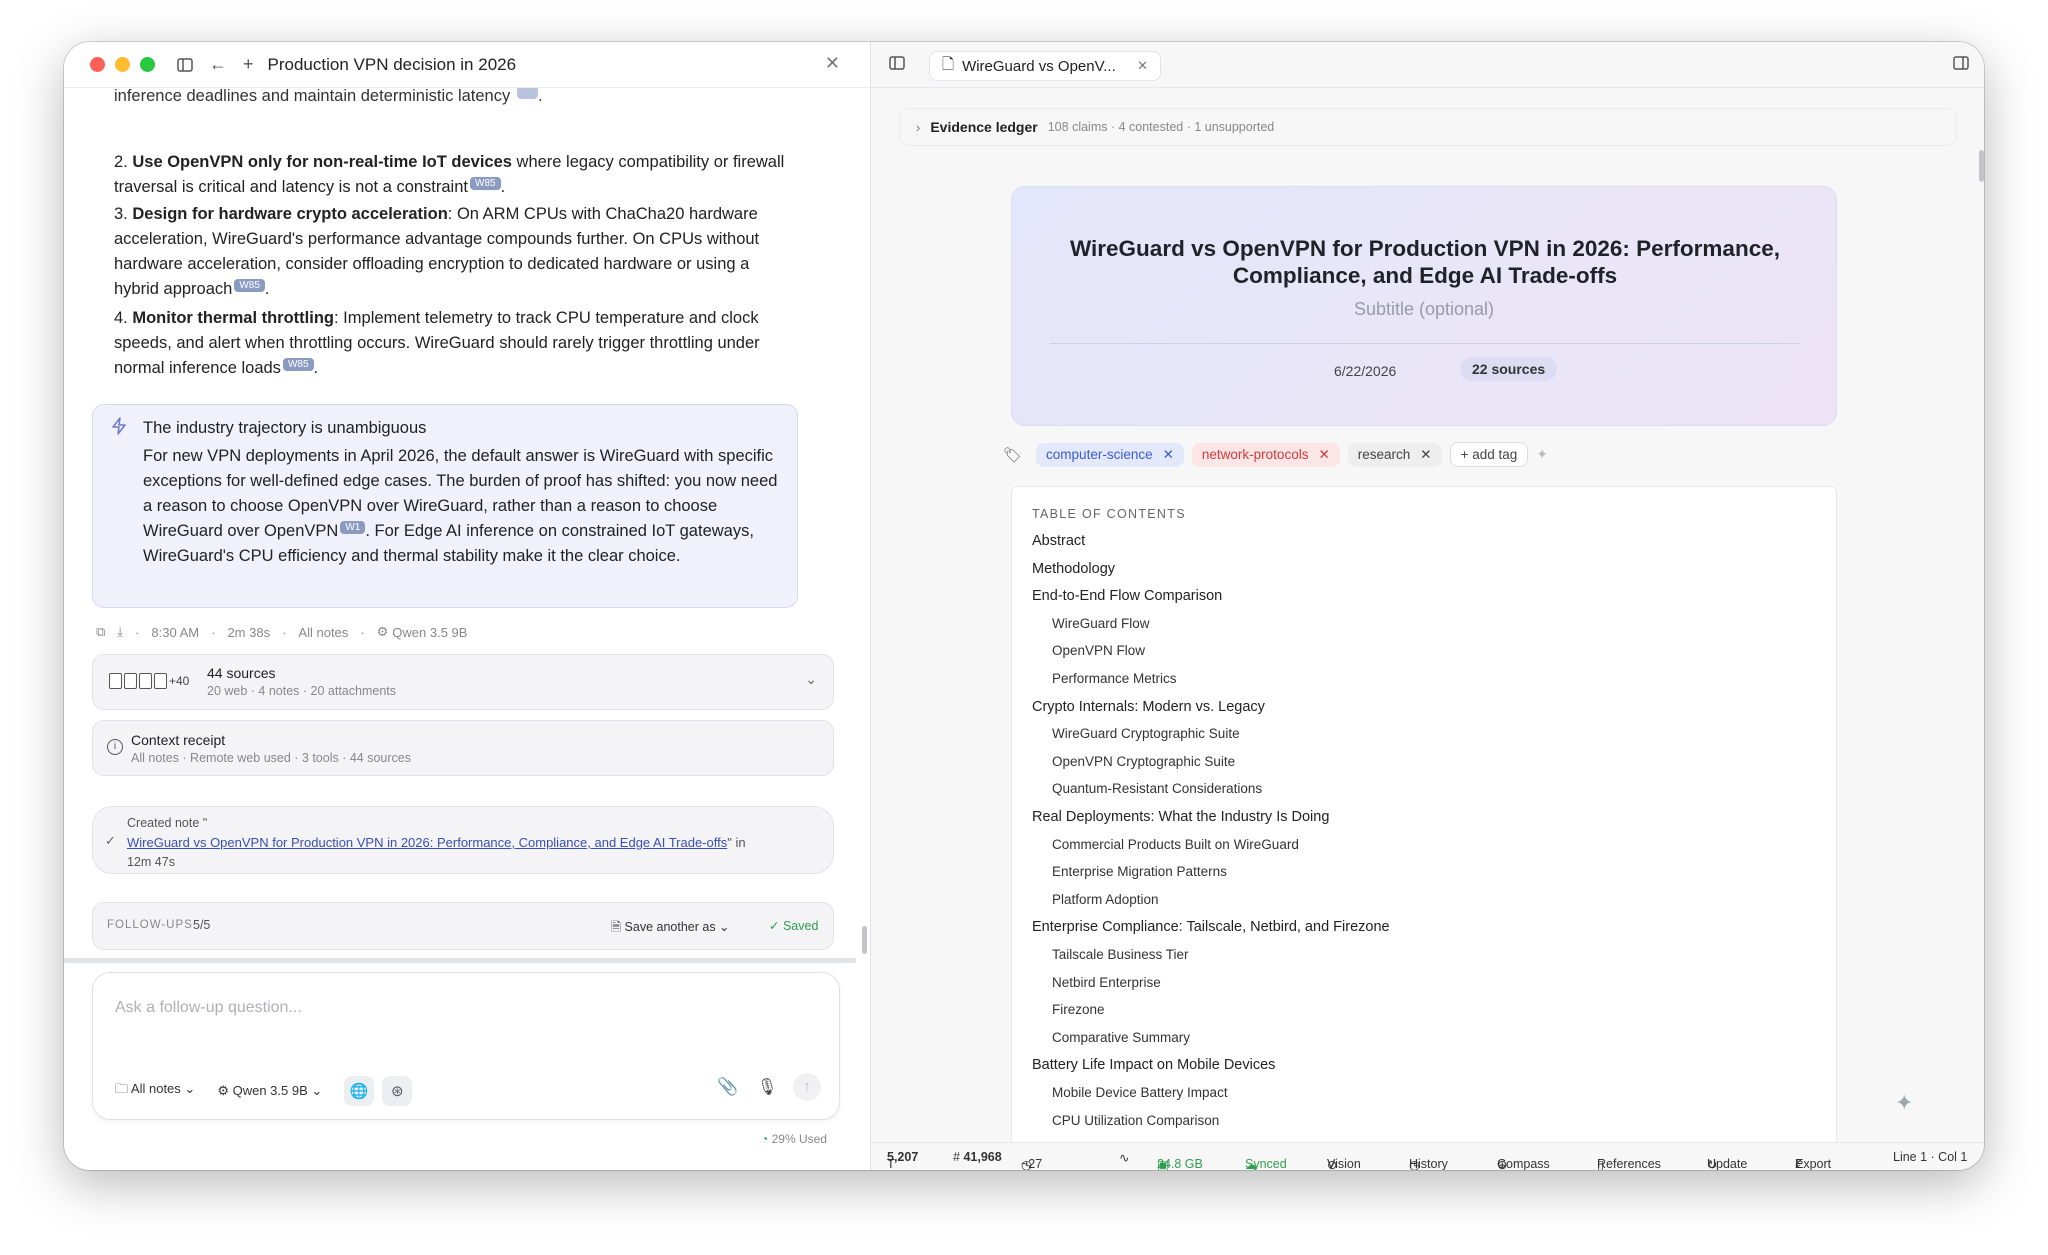 The height and width of the screenshot is (1255, 2048). What do you see at coordinates (1013, 455) in the screenshot?
I see `tag-icon: 🏷` at bounding box center [1013, 455].